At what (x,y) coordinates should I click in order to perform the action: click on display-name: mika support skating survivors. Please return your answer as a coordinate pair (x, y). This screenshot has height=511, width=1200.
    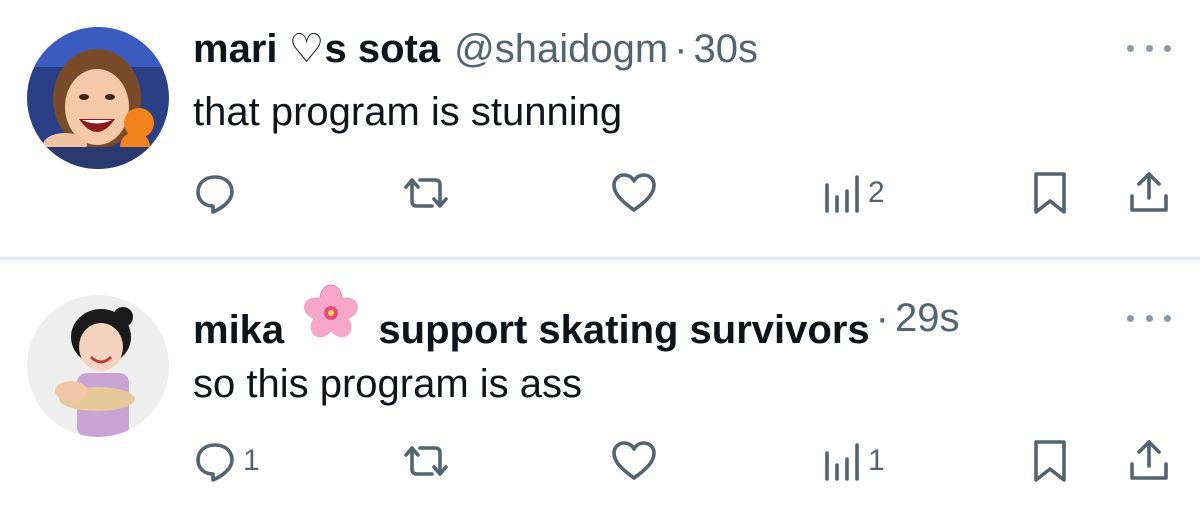
    Looking at the image, I should click on (531, 318).